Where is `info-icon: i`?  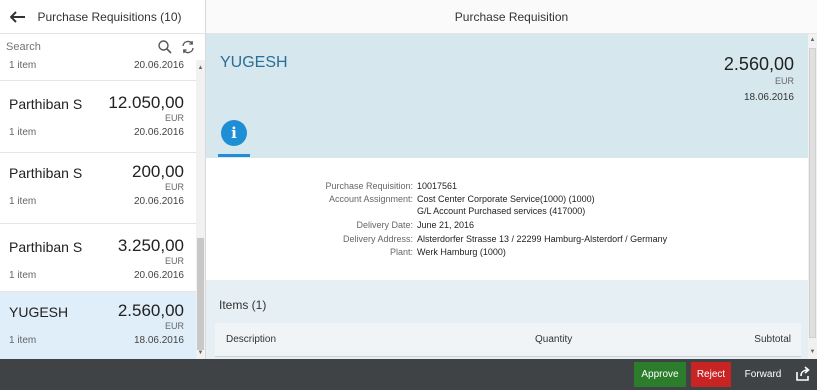
info-icon: i is located at coordinates (234, 133).